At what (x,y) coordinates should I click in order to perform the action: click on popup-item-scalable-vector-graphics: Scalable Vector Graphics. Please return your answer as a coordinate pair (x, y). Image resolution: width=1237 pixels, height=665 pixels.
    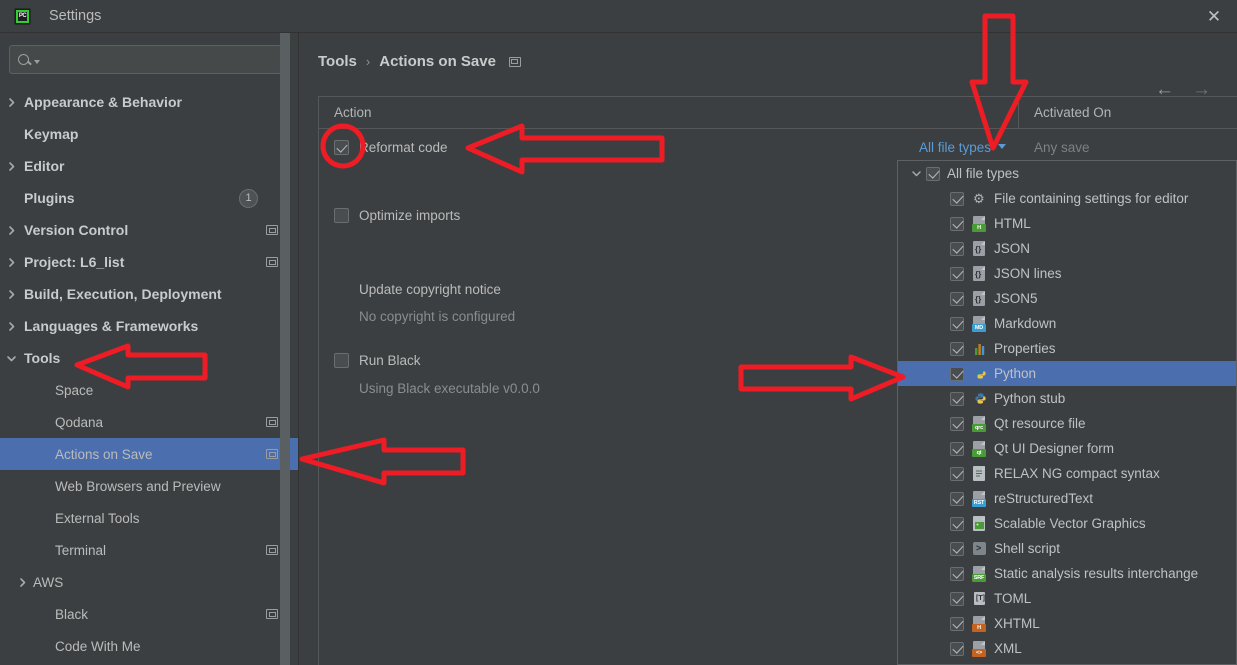
    Looking at the image, I should click on (1067, 523).